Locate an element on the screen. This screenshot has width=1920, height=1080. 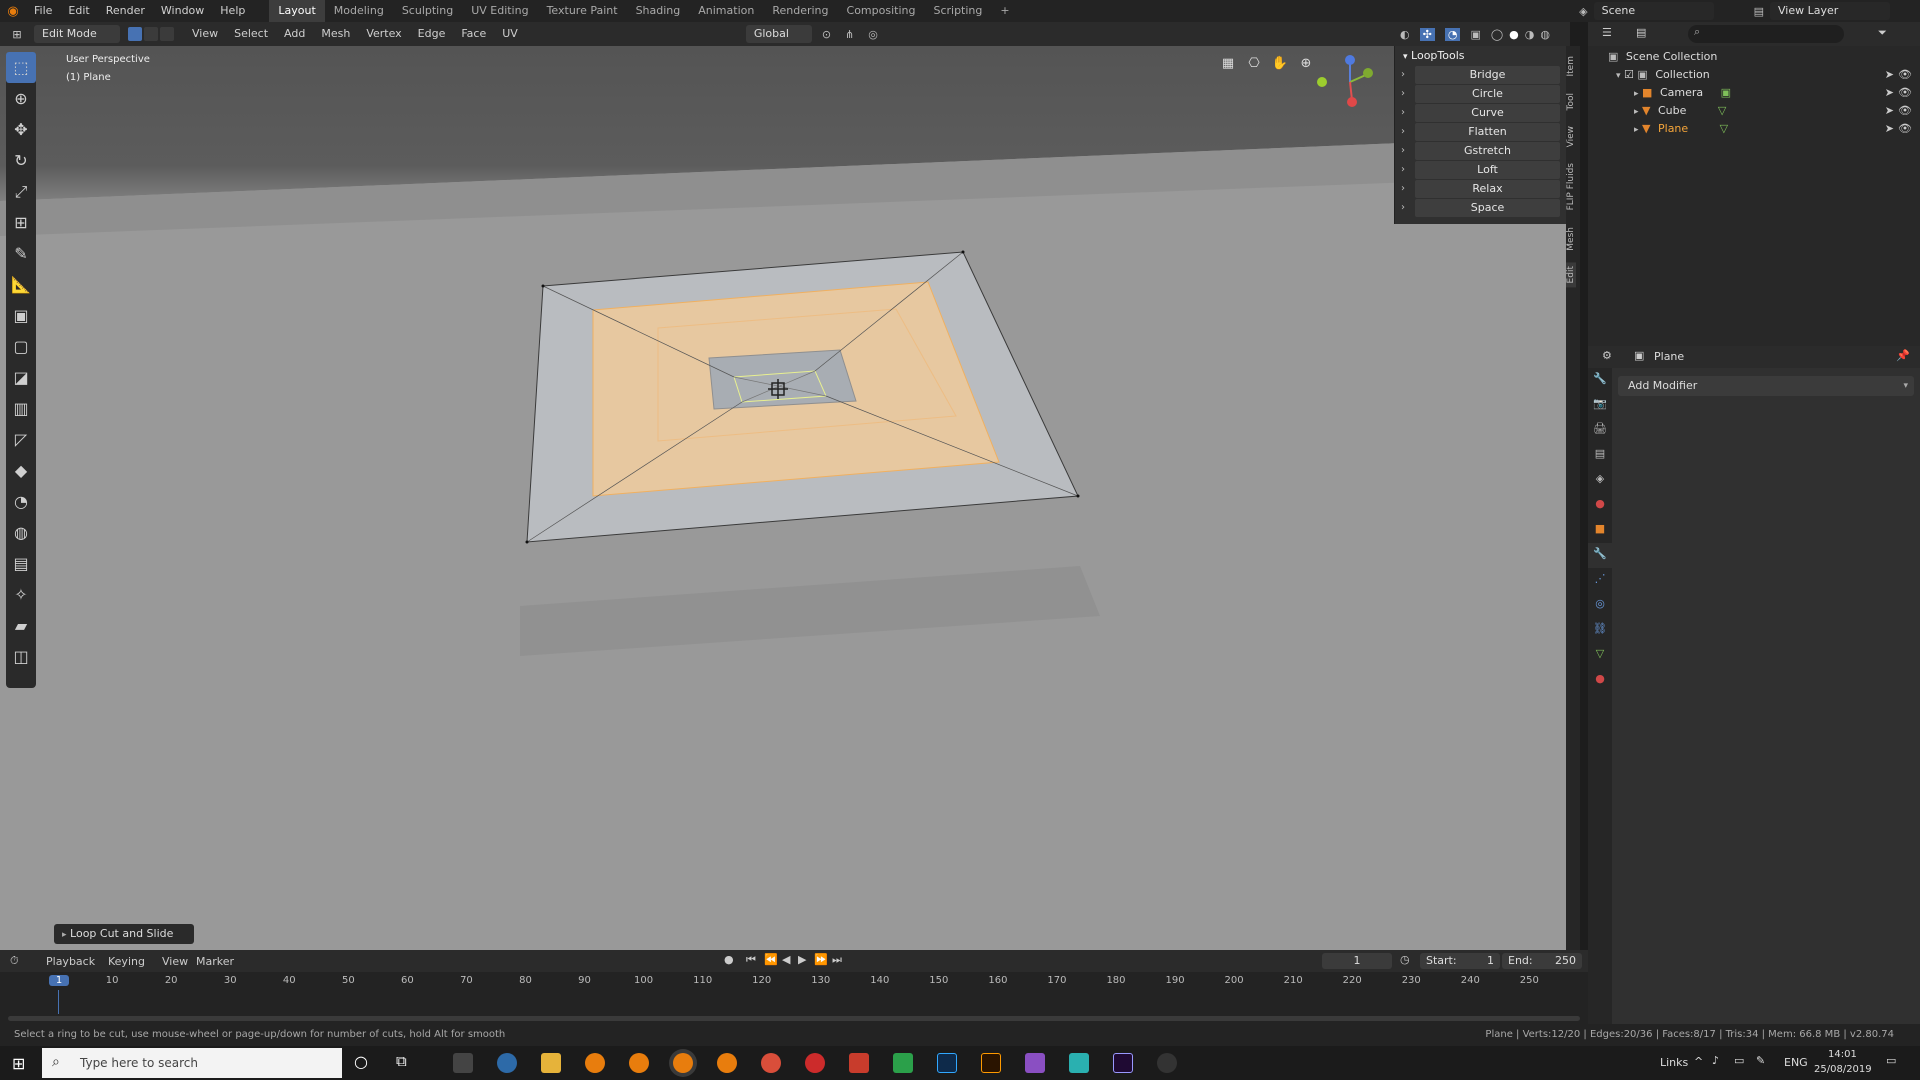
menu-render: Render is located at coordinates (125, 11).